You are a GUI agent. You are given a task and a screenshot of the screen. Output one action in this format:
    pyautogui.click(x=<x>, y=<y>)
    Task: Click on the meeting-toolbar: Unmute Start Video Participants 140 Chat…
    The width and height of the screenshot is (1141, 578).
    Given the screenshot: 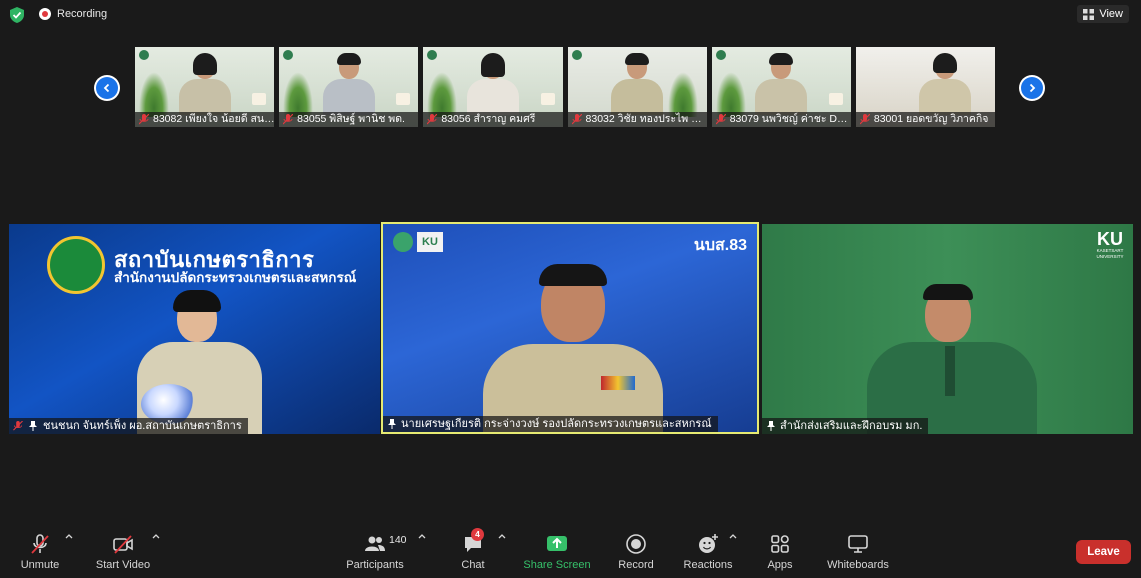 What is the action you would take?
    pyautogui.click(x=570, y=550)
    